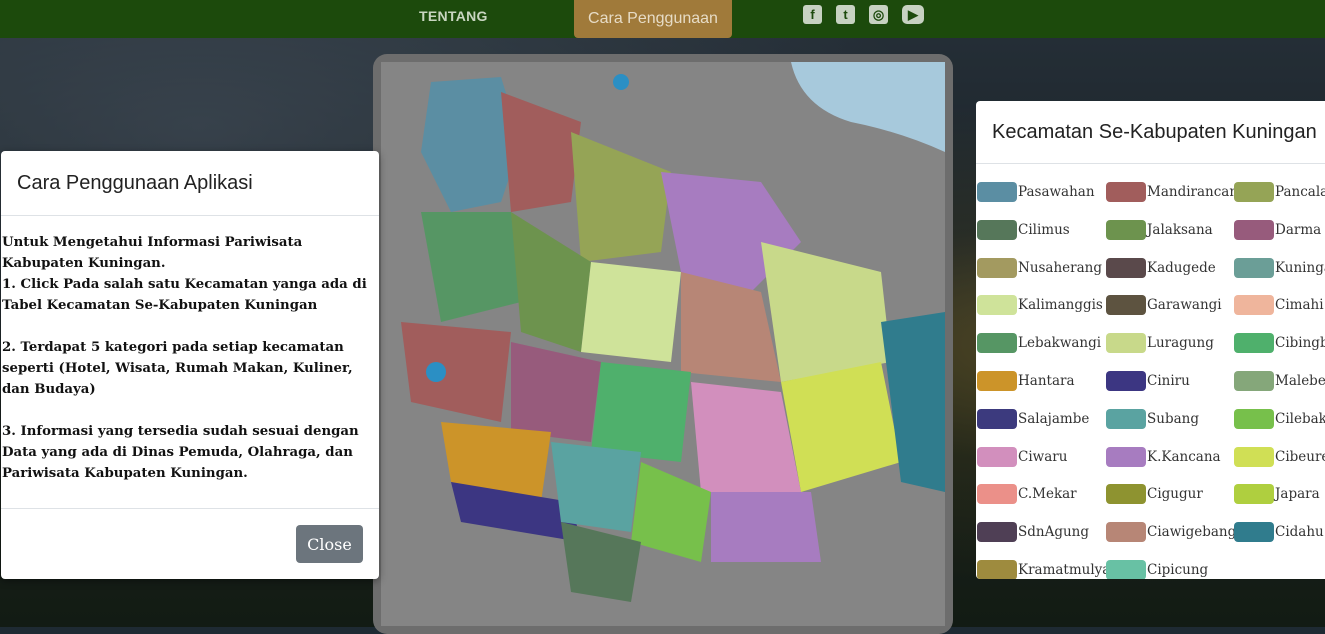 Image resolution: width=1325 pixels, height=634 pixels. Describe the element at coordinates (1026, 381) in the screenshot. I see `legend-item-hantara: Hantara` at that location.